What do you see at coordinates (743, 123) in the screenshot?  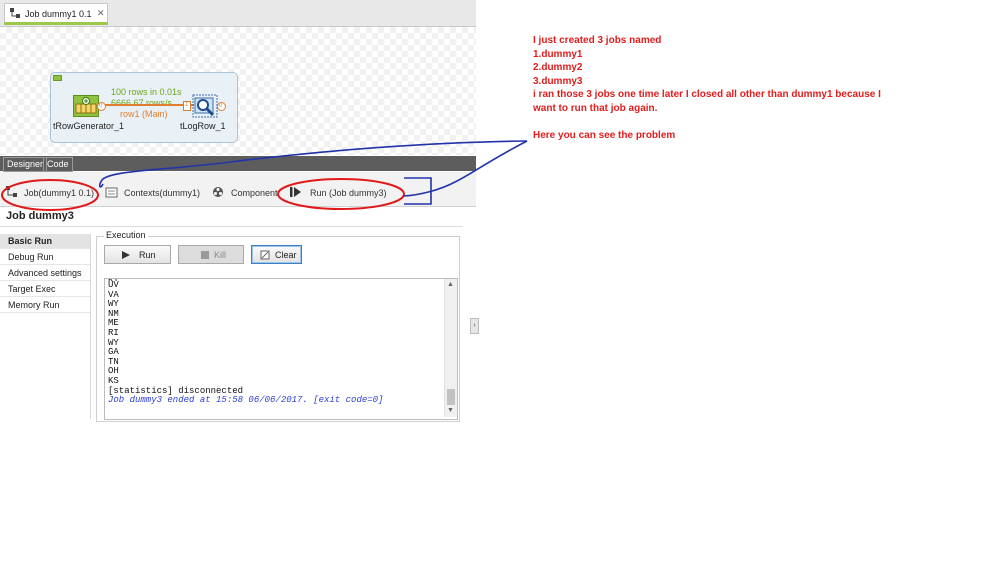 I see `note-line` at bounding box center [743, 123].